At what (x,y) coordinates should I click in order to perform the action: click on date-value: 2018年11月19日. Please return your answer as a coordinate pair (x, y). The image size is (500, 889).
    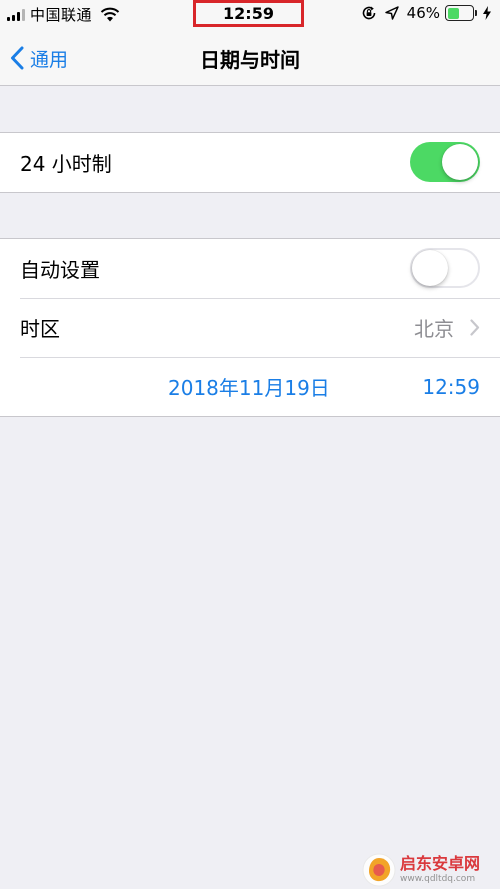
    Looking at the image, I should click on (249, 386).